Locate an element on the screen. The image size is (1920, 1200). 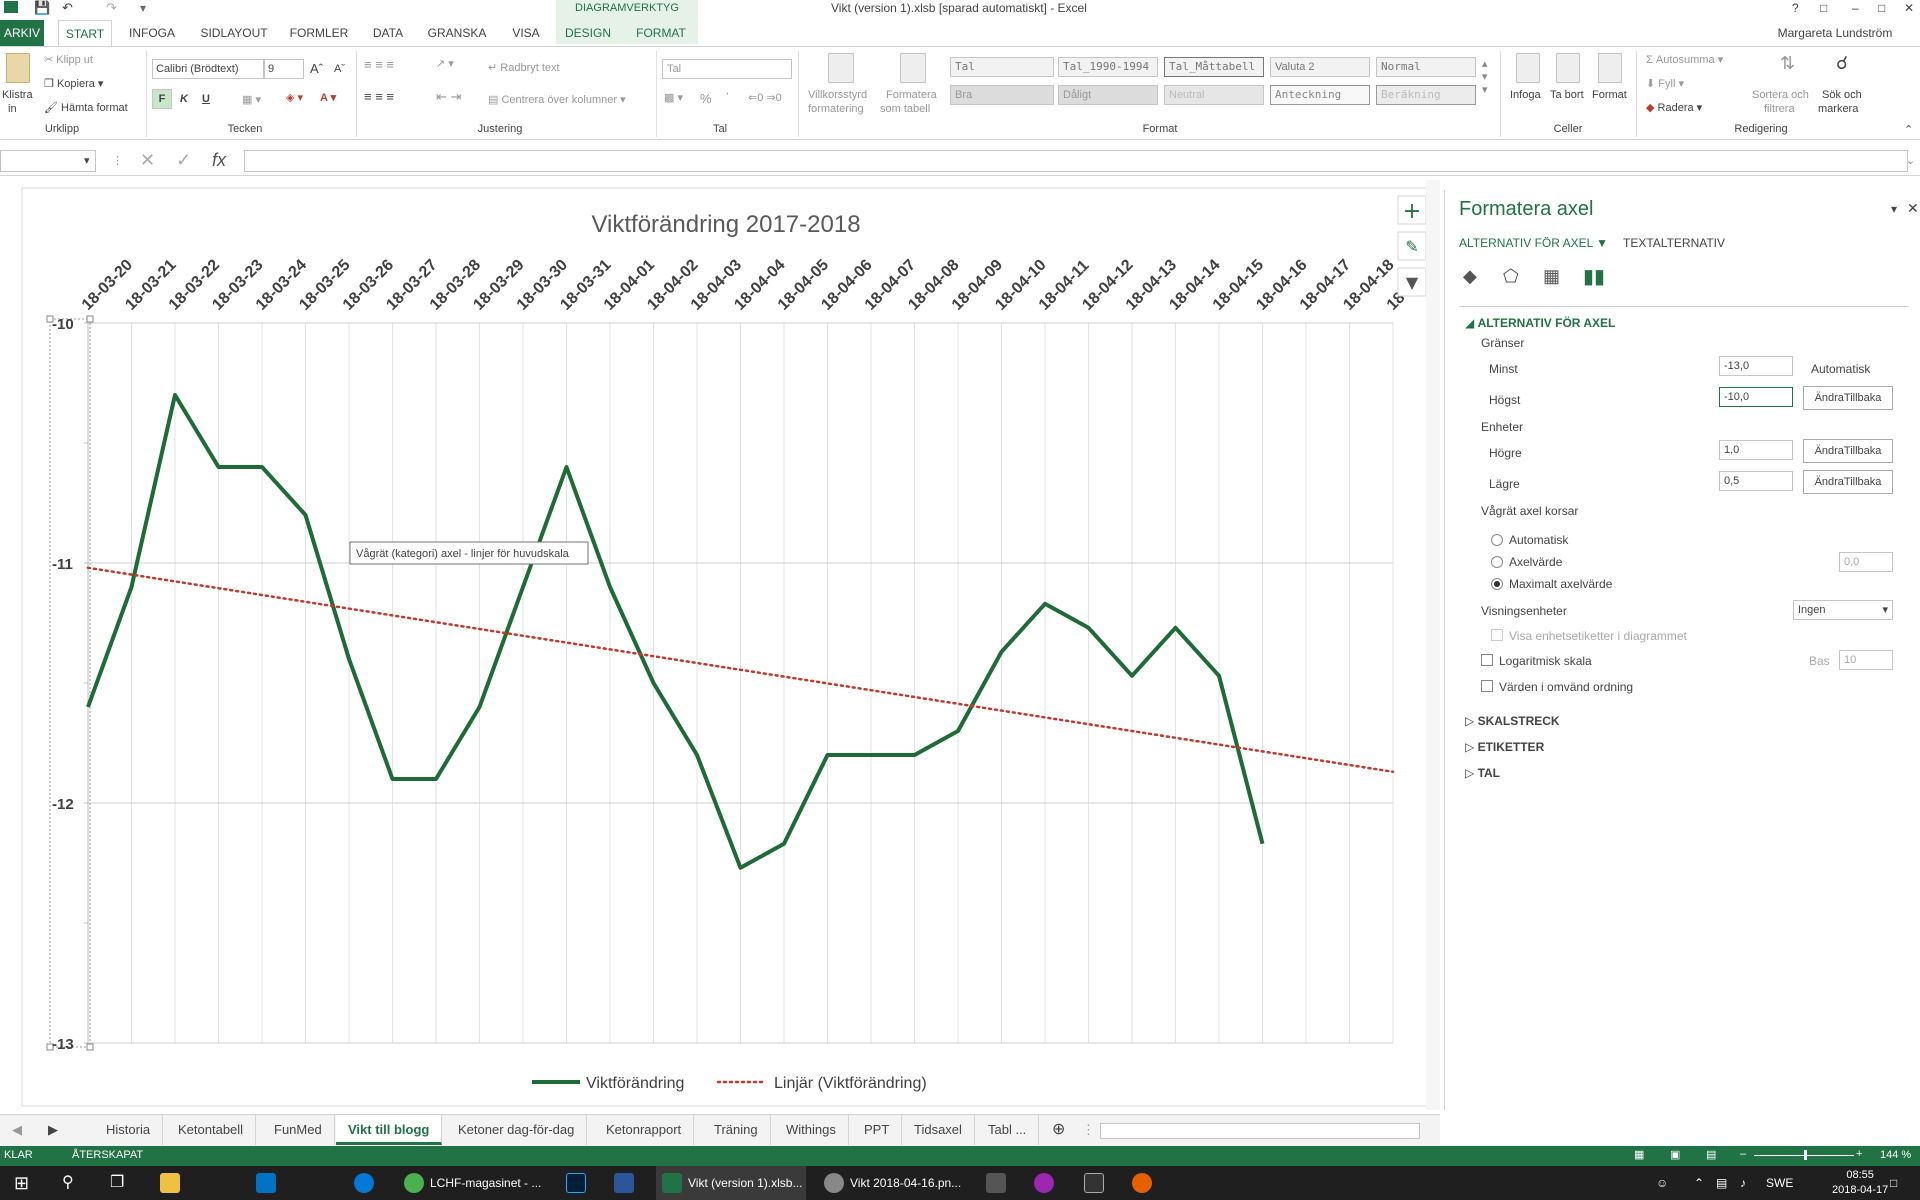
paste-label: Klistra is located at coordinates (17, 95).